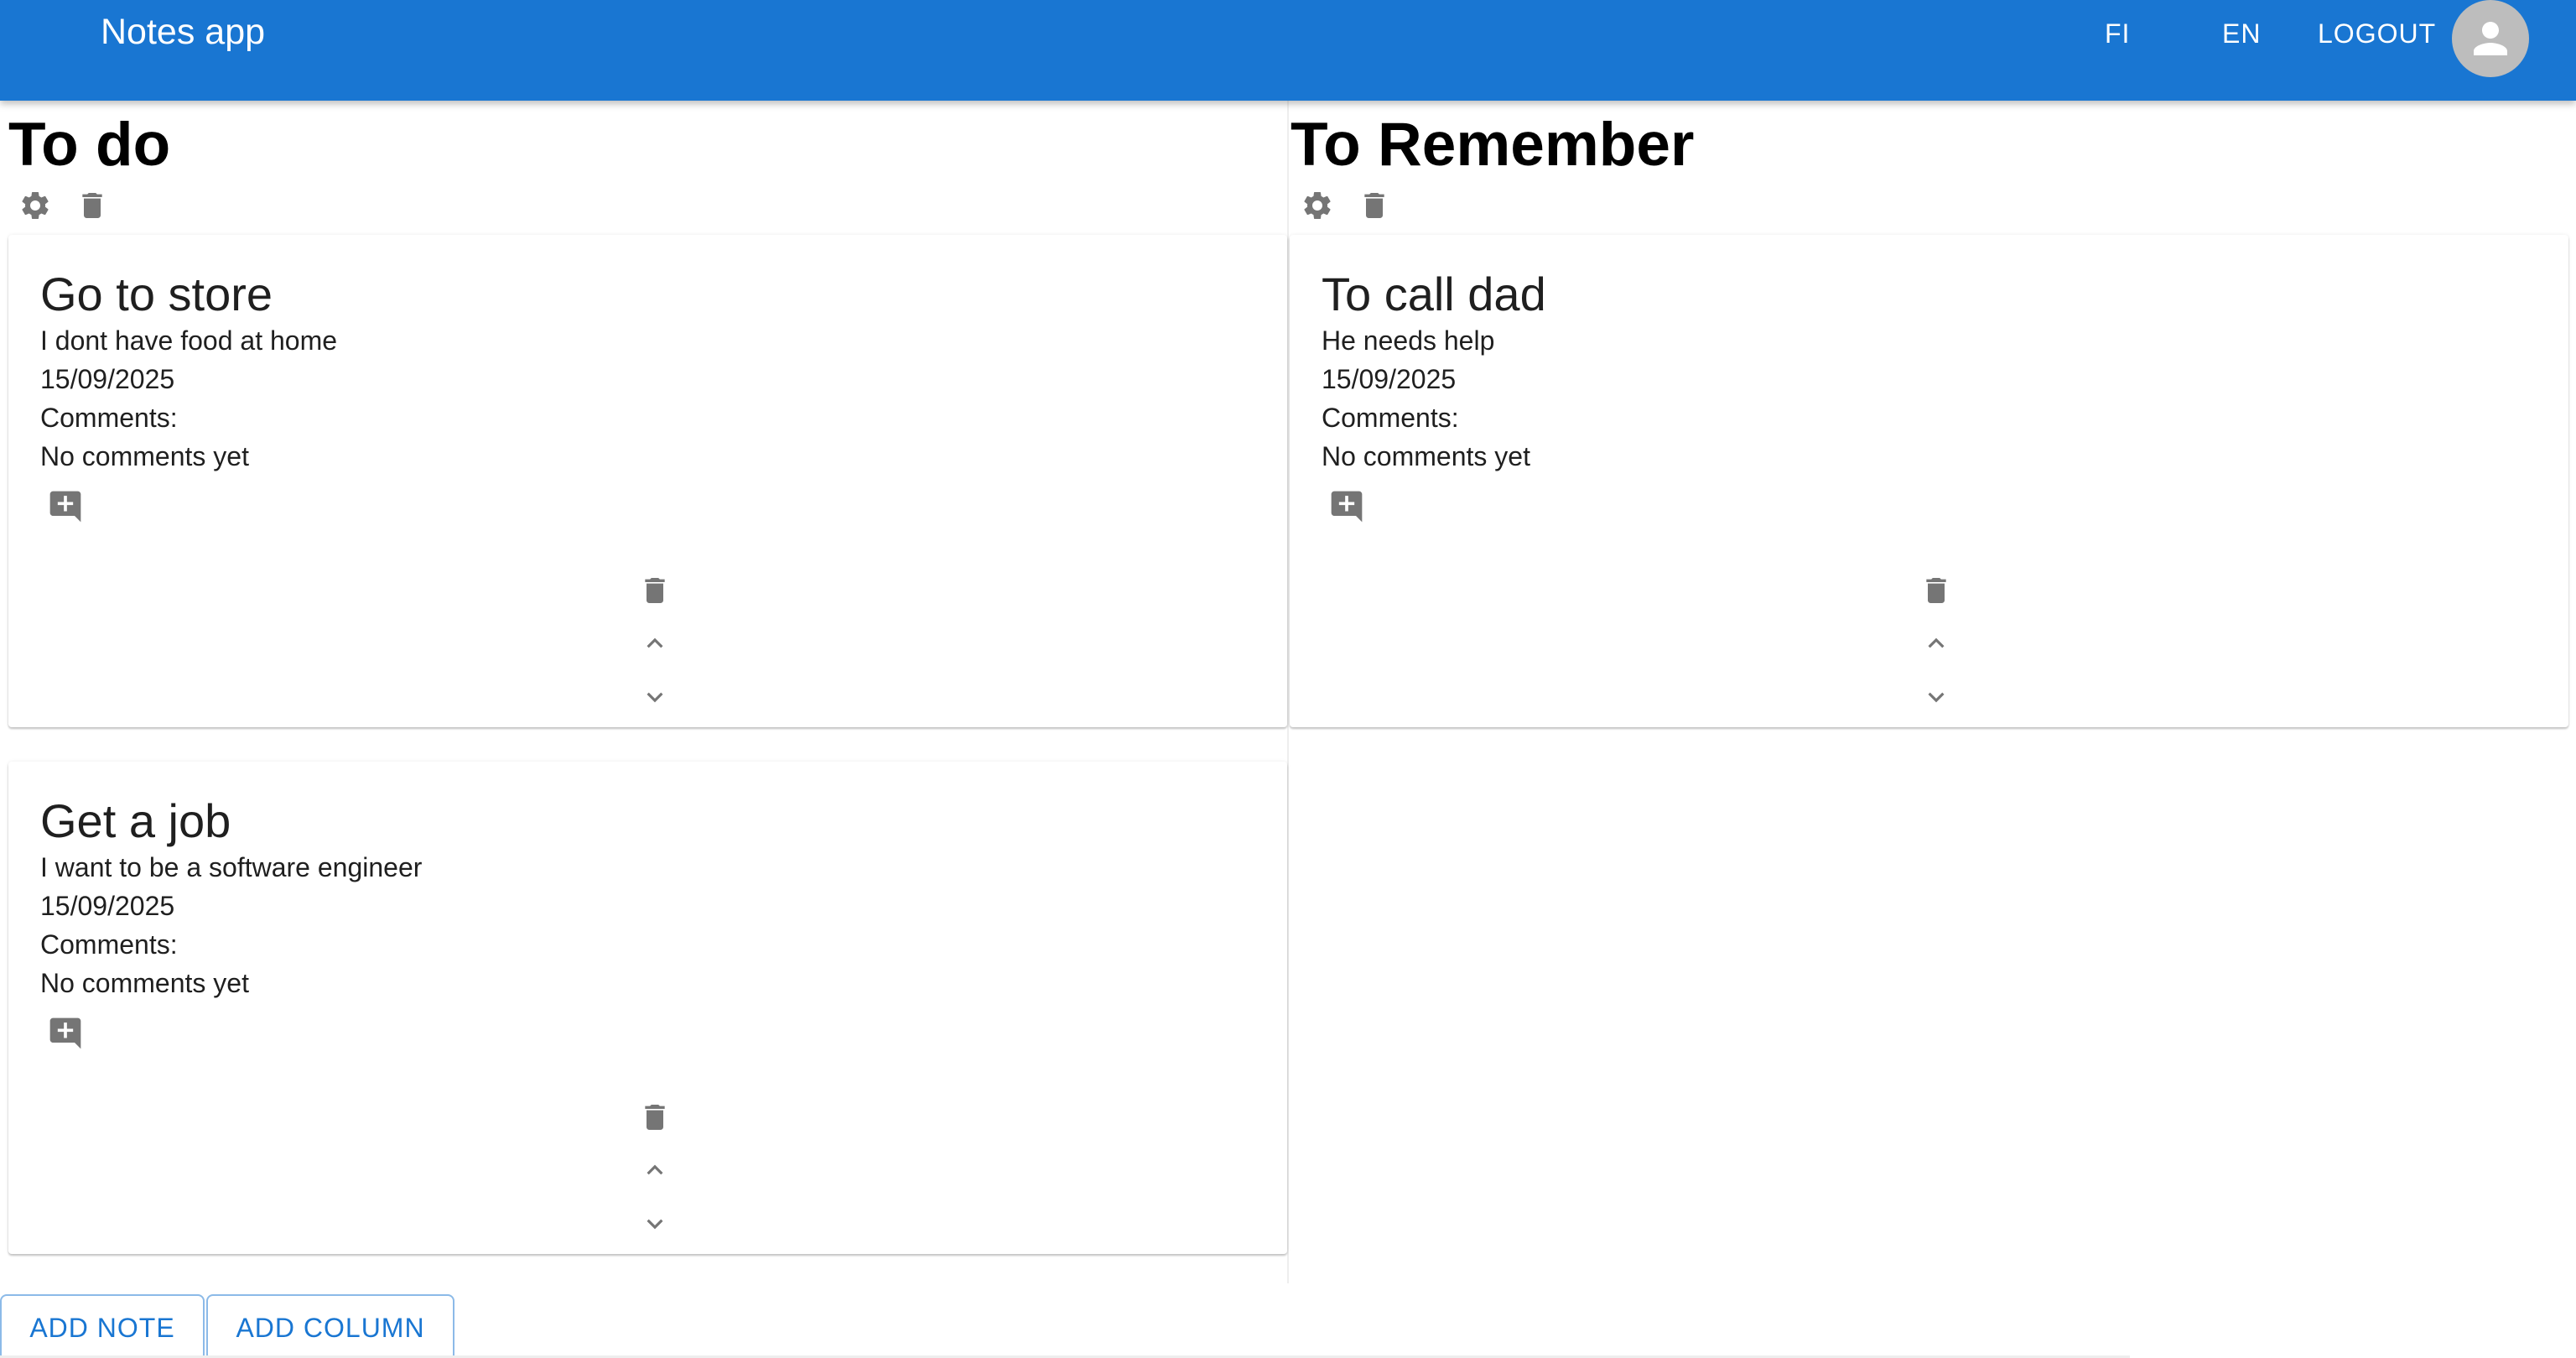 This screenshot has height=1358, width=2576. What do you see at coordinates (89, 145) in the screenshot?
I see `column-title: To do` at bounding box center [89, 145].